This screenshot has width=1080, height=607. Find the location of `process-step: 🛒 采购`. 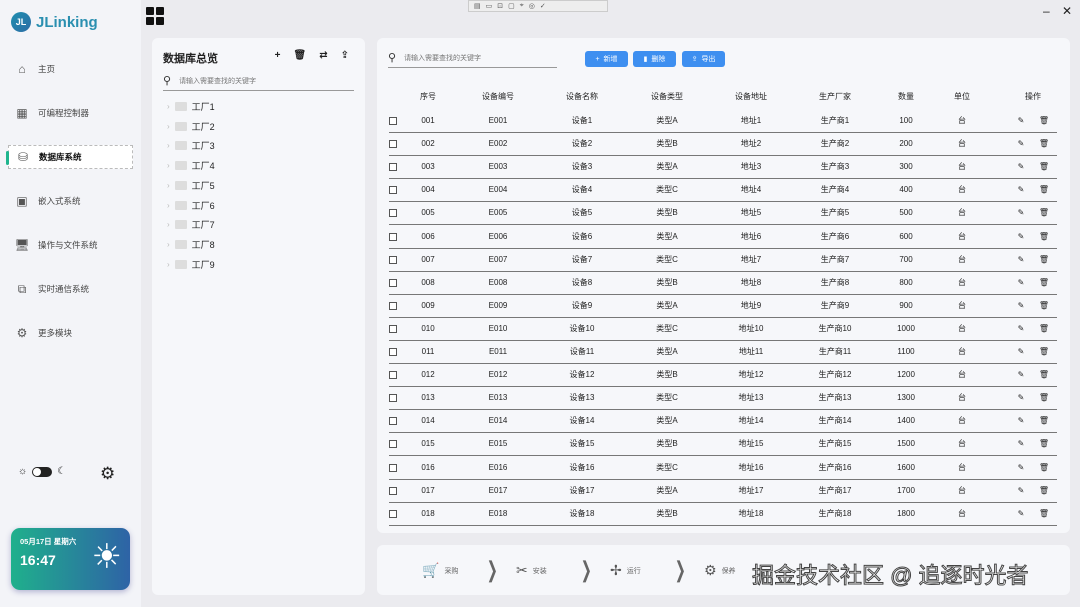

process-step: 🛒 采购 is located at coordinates (440, 570).